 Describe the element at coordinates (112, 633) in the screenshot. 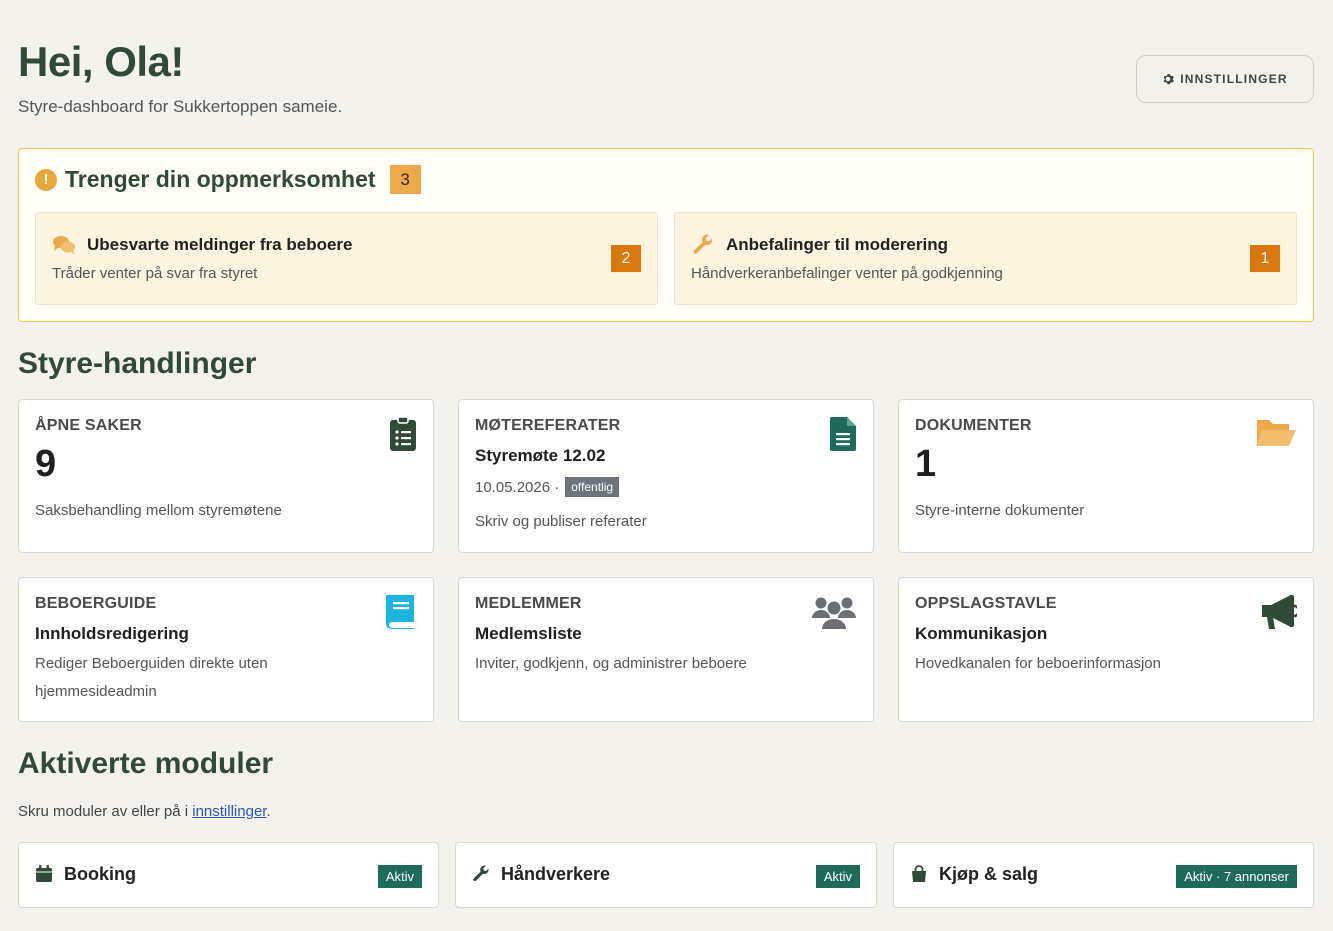

I see `card-subtitle: Innholdsredigering` at that location.